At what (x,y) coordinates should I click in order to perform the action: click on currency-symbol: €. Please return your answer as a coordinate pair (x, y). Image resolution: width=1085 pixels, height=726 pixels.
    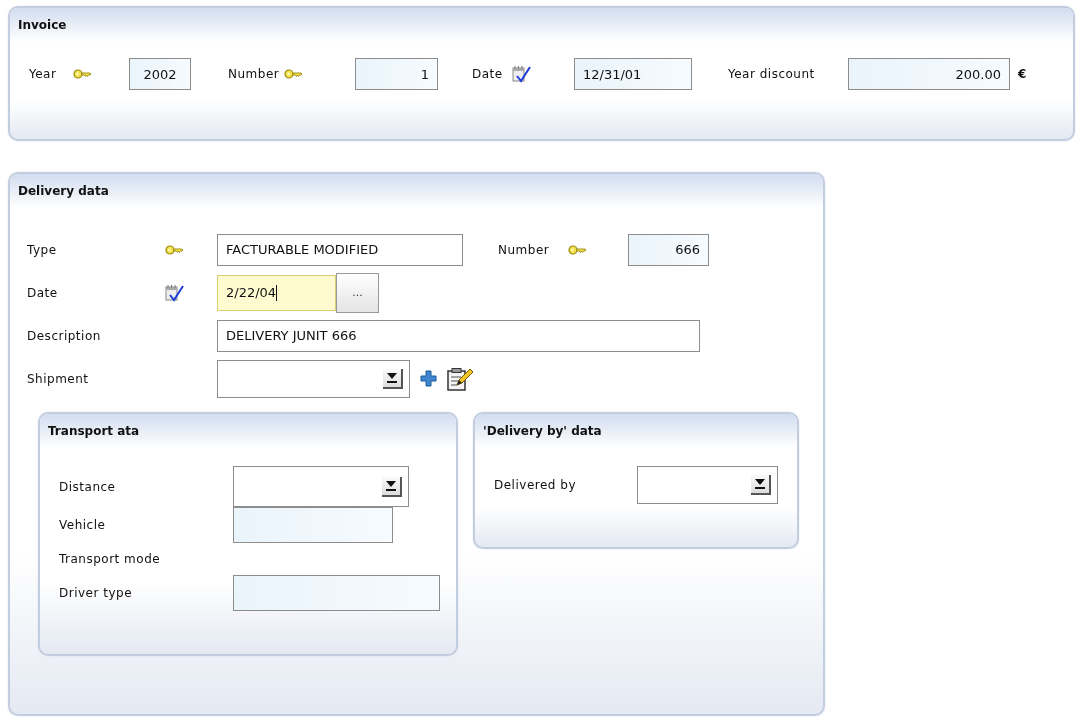
    Looking at the image, I should click on (1022, 74).